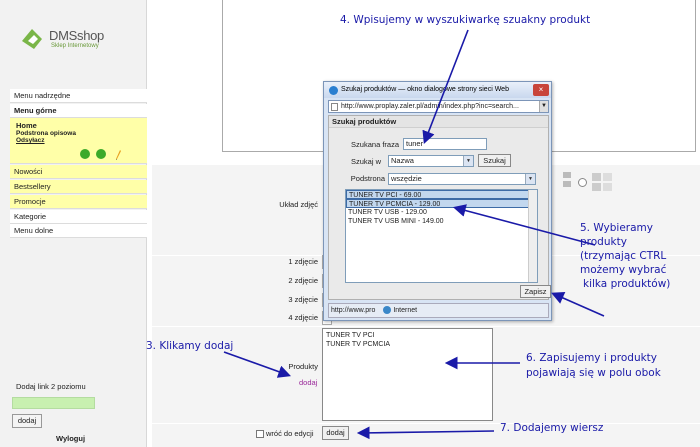  Describe the element at coordinates (445, 144) in the screenshot. I see `search-phrase-input: tuner` at that location.